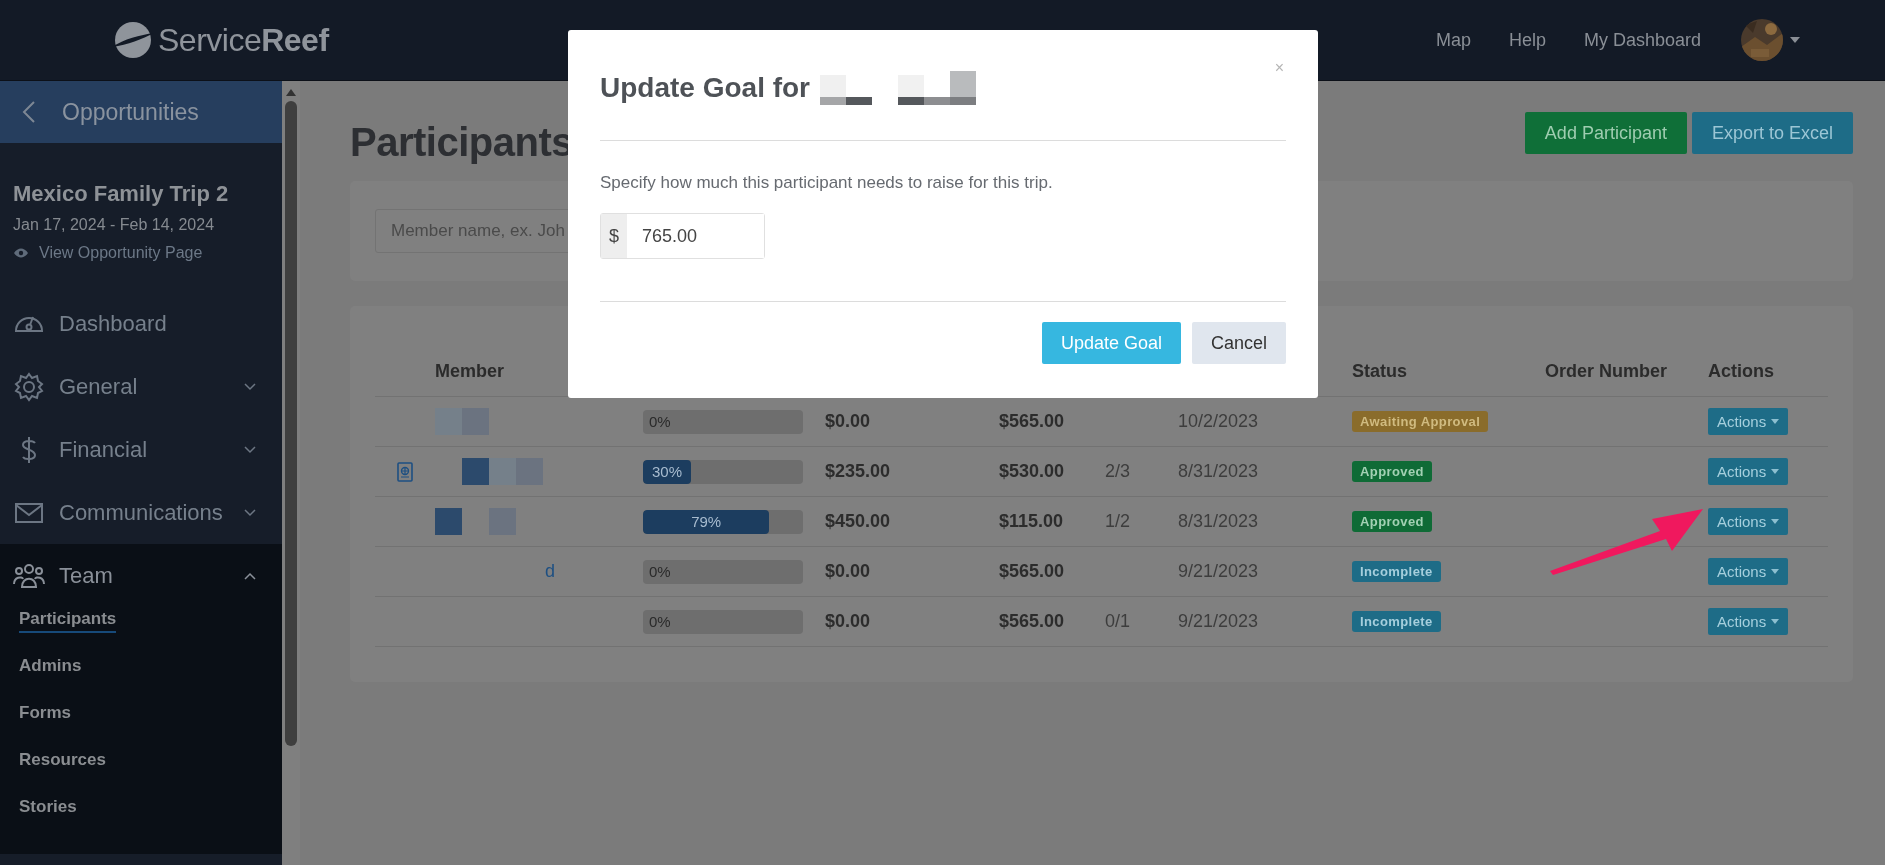 This screenshot has height=865, width=1885. I want to click on page-title: Participants, so click(461, 142).